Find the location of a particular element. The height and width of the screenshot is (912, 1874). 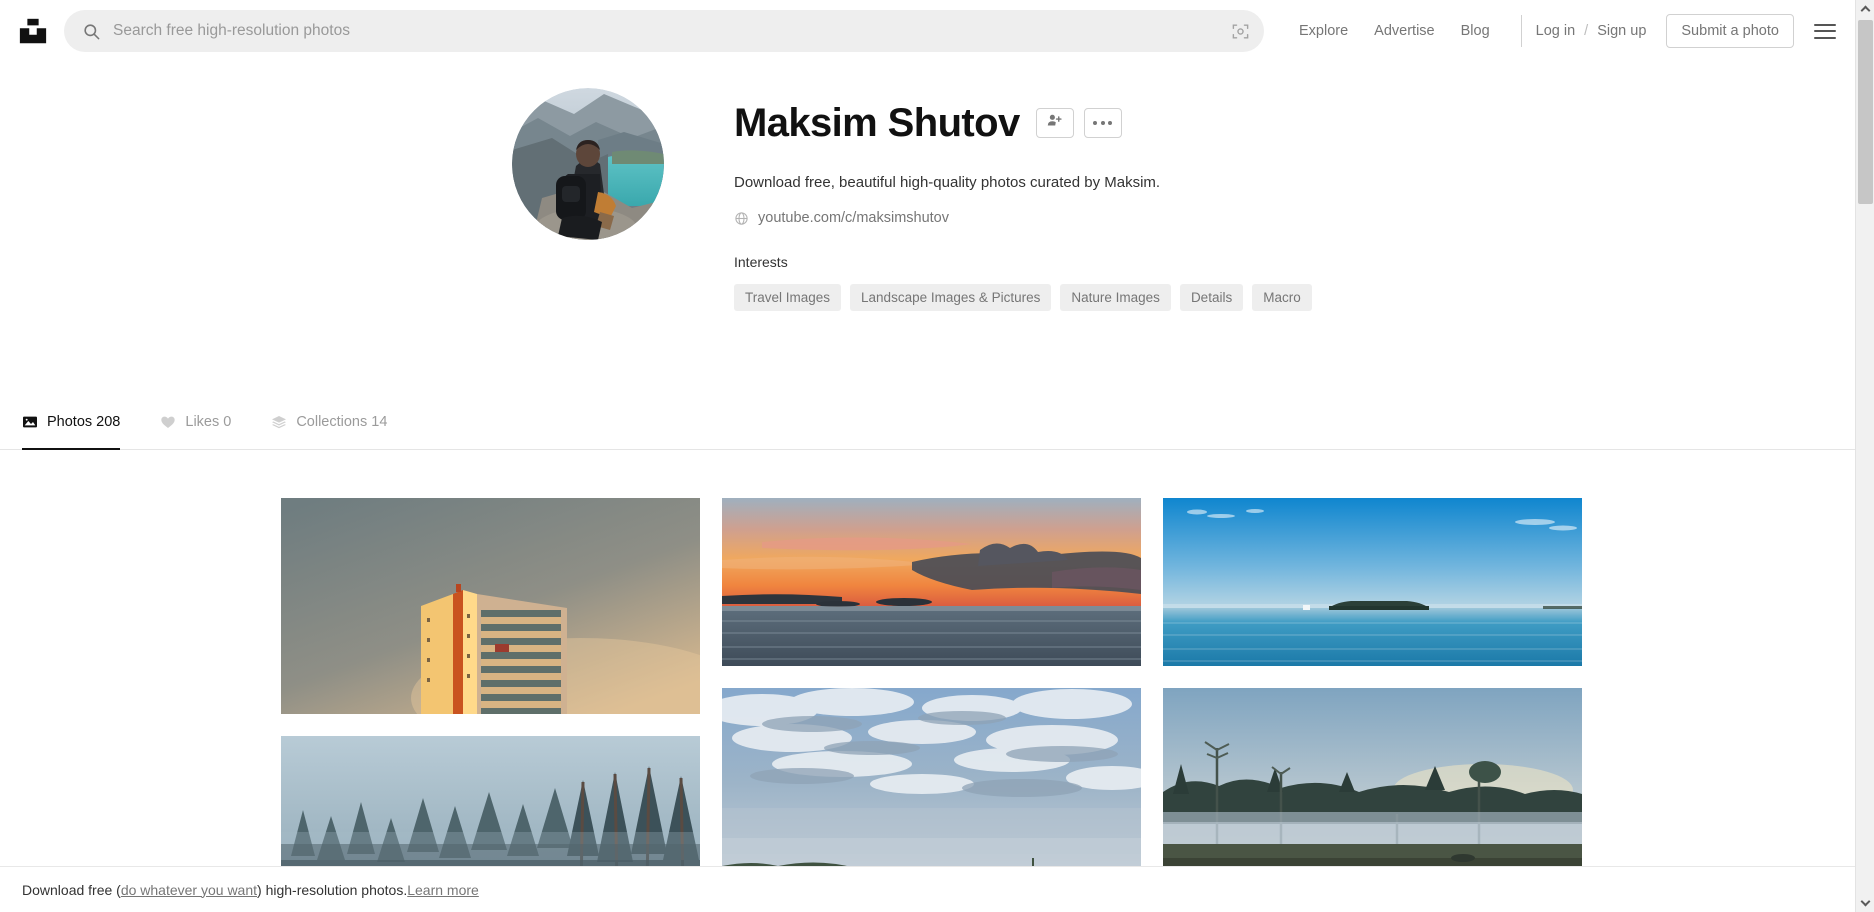

scrollbar-thumb is located at coordinates (1865, 112).